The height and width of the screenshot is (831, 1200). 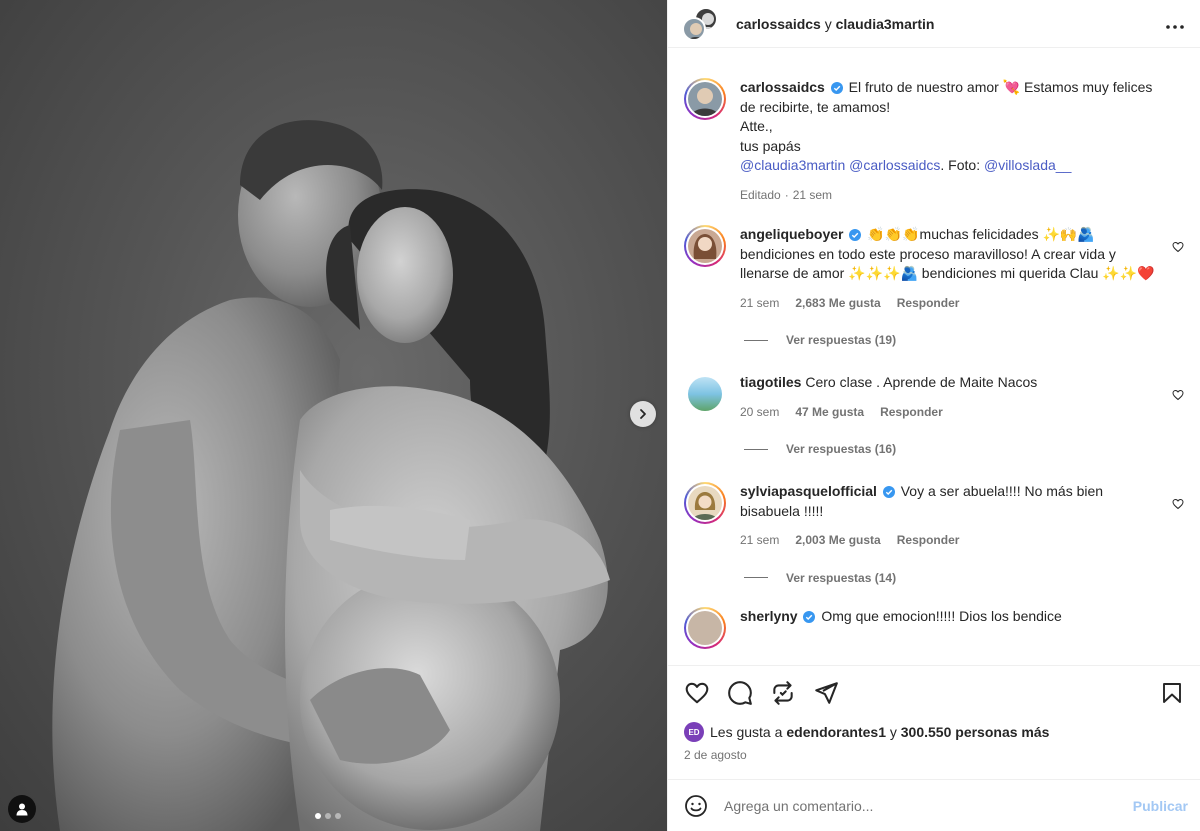 I want to click on view-replies-button: Ver respuestas (19), so click(x=964, y=340).